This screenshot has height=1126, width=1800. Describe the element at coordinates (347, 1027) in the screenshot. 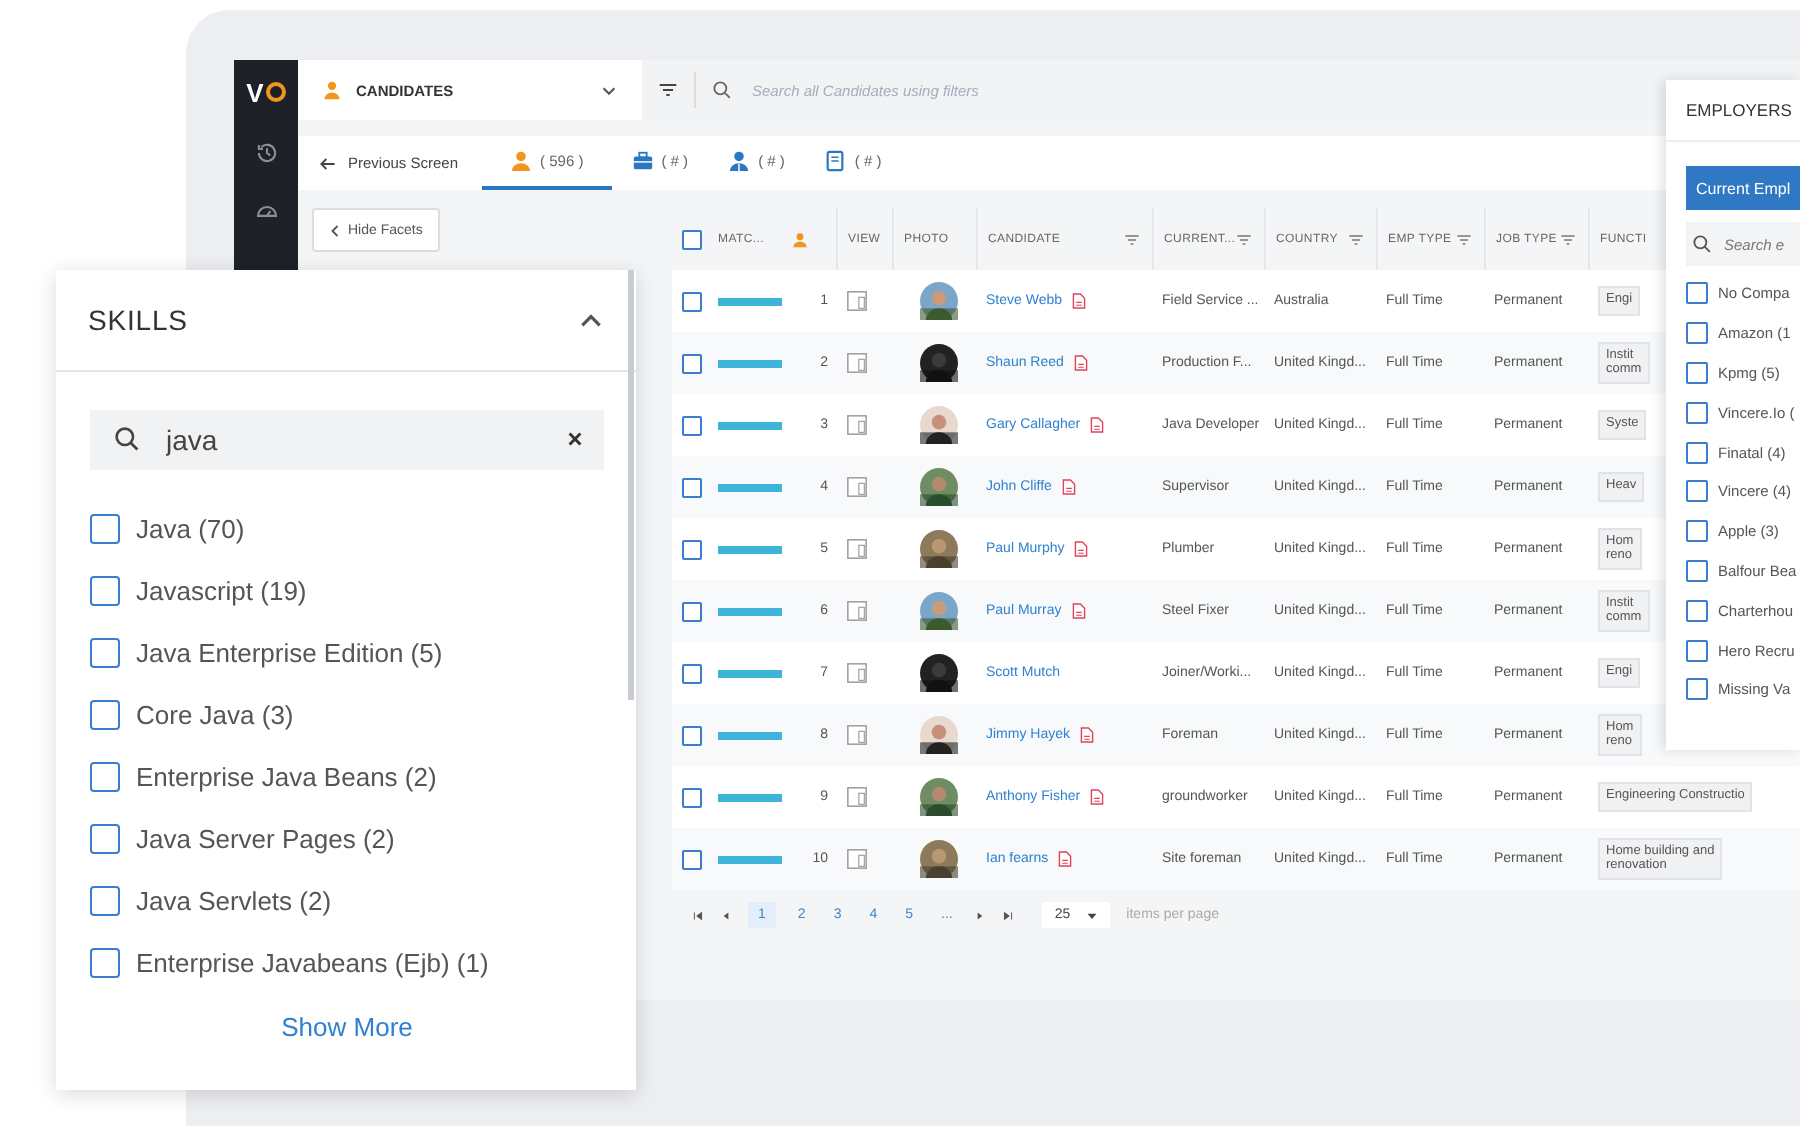

I see `show-more-link: Show More` at that location.